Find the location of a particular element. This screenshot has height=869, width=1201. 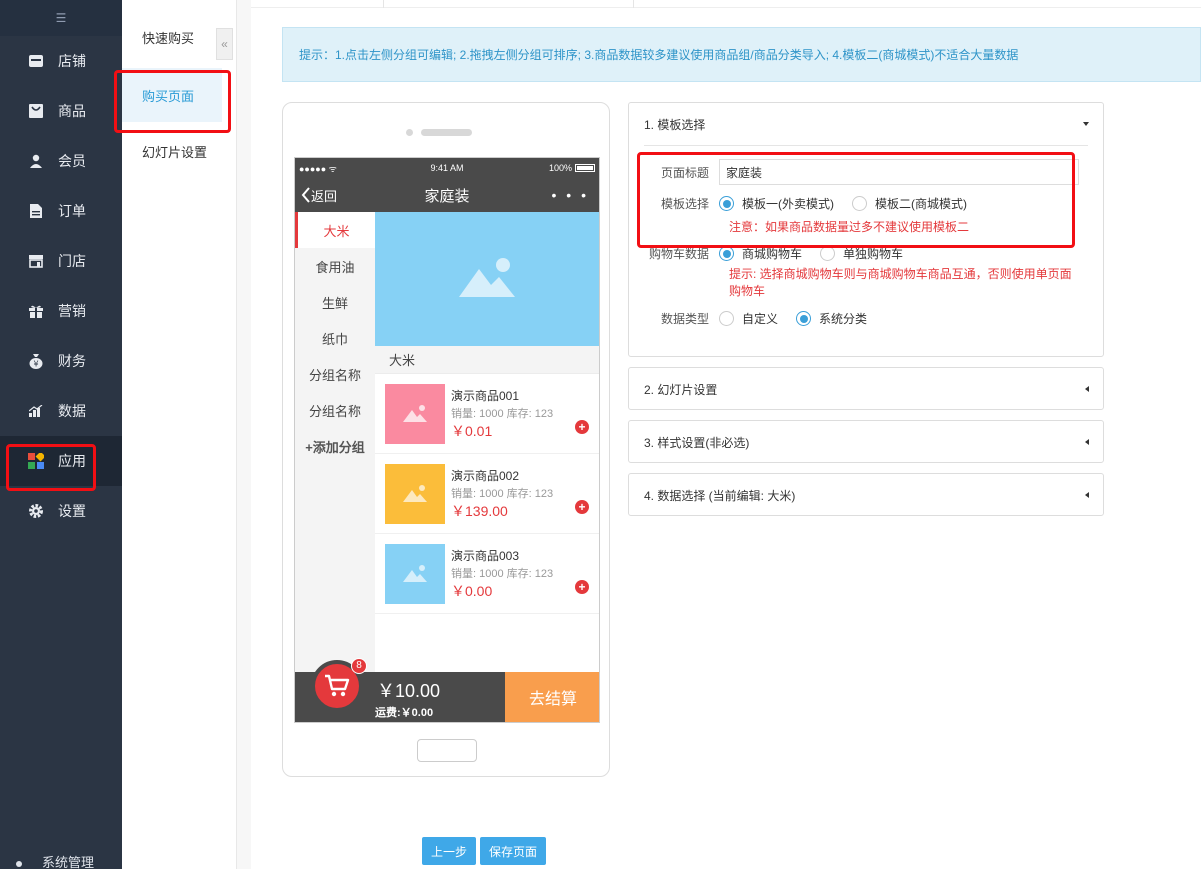

radio-checked-icon is located at coordinates (726, 253).